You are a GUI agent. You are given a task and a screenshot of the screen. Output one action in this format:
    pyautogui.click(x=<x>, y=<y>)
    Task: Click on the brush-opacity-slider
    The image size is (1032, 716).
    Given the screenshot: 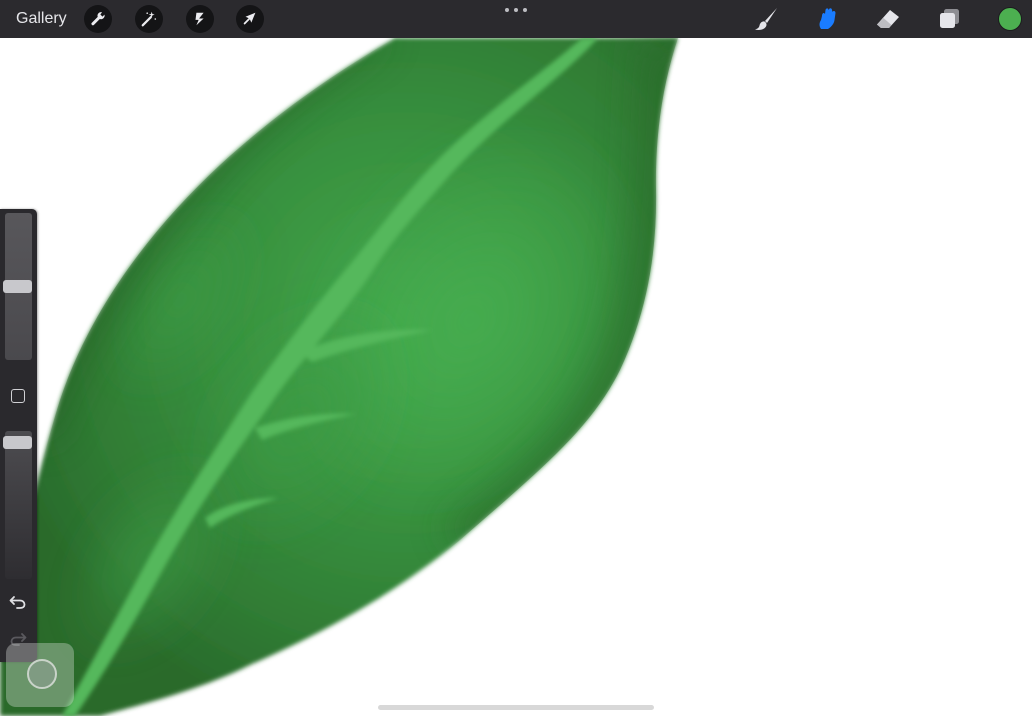 What is the action you would take?
    pyautogui.click(x=18, y=505)
    